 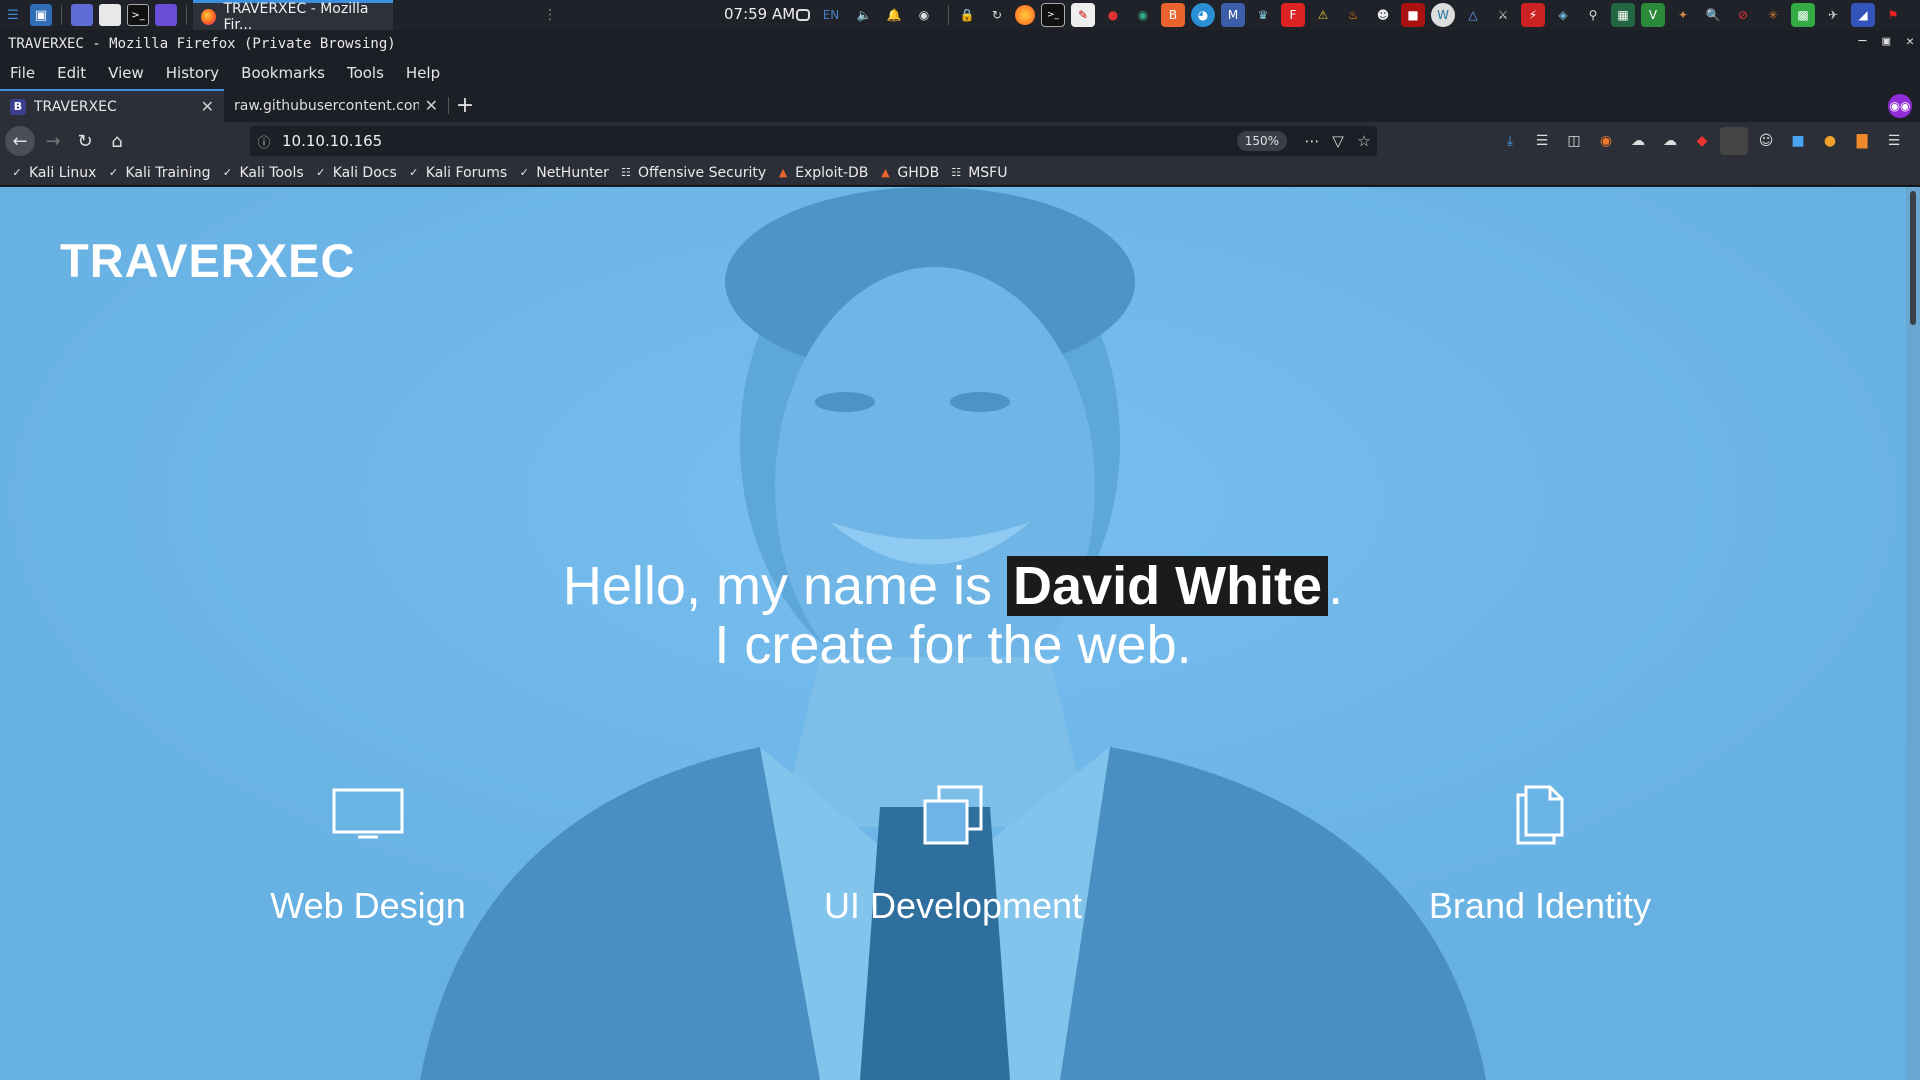 What do you see at coordinates (355, 173) in the screenshot?
I see `bookmark-kali-docs: ✓ Kali Docs` at bounding box center [355, 173].